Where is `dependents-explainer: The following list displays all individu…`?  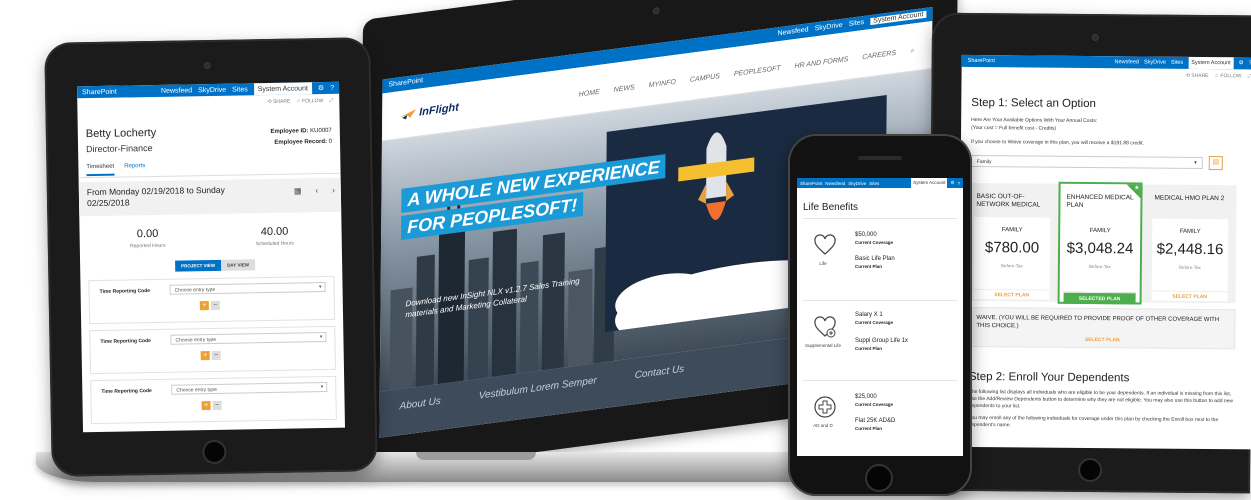
dependents-explainer: The following list displays all individu… is located at coordinates (1101, 399).